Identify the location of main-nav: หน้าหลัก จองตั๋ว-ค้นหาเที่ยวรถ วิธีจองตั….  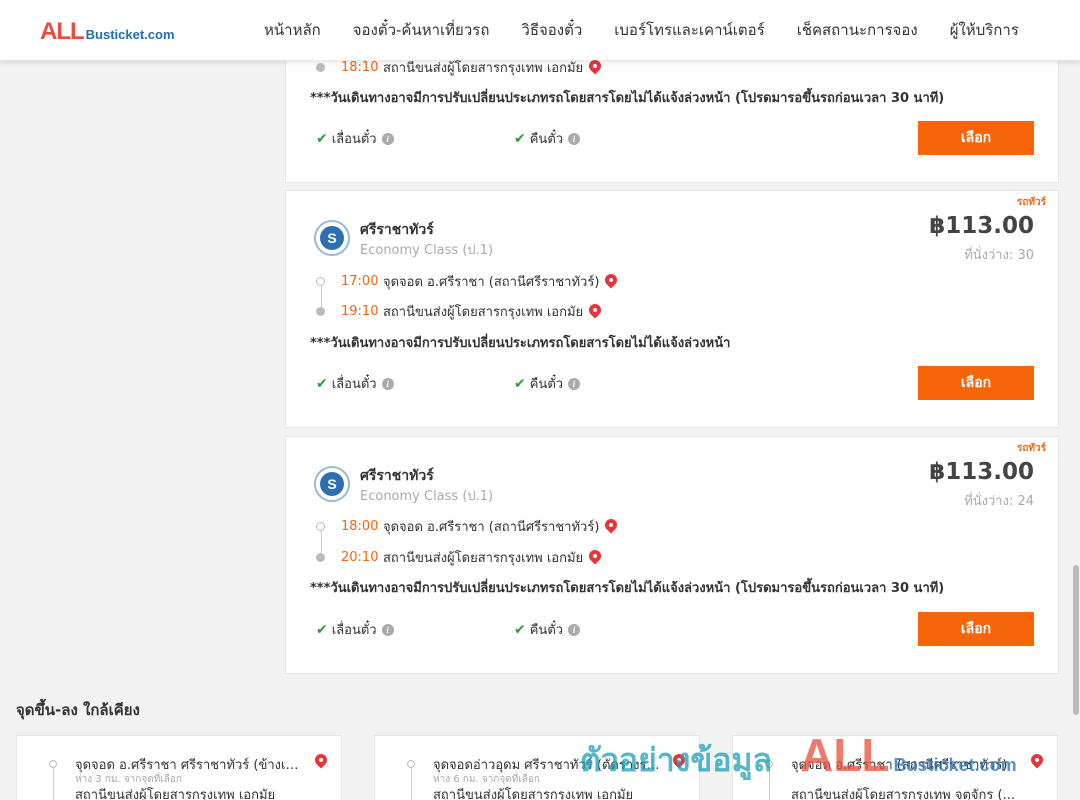
(641, 30).